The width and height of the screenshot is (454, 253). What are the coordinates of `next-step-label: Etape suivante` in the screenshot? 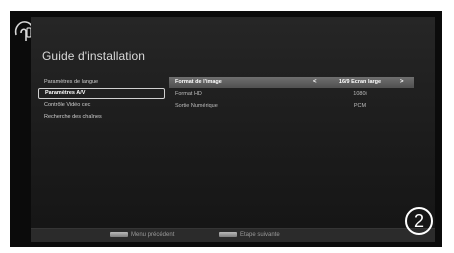 It's located at (260, 235).